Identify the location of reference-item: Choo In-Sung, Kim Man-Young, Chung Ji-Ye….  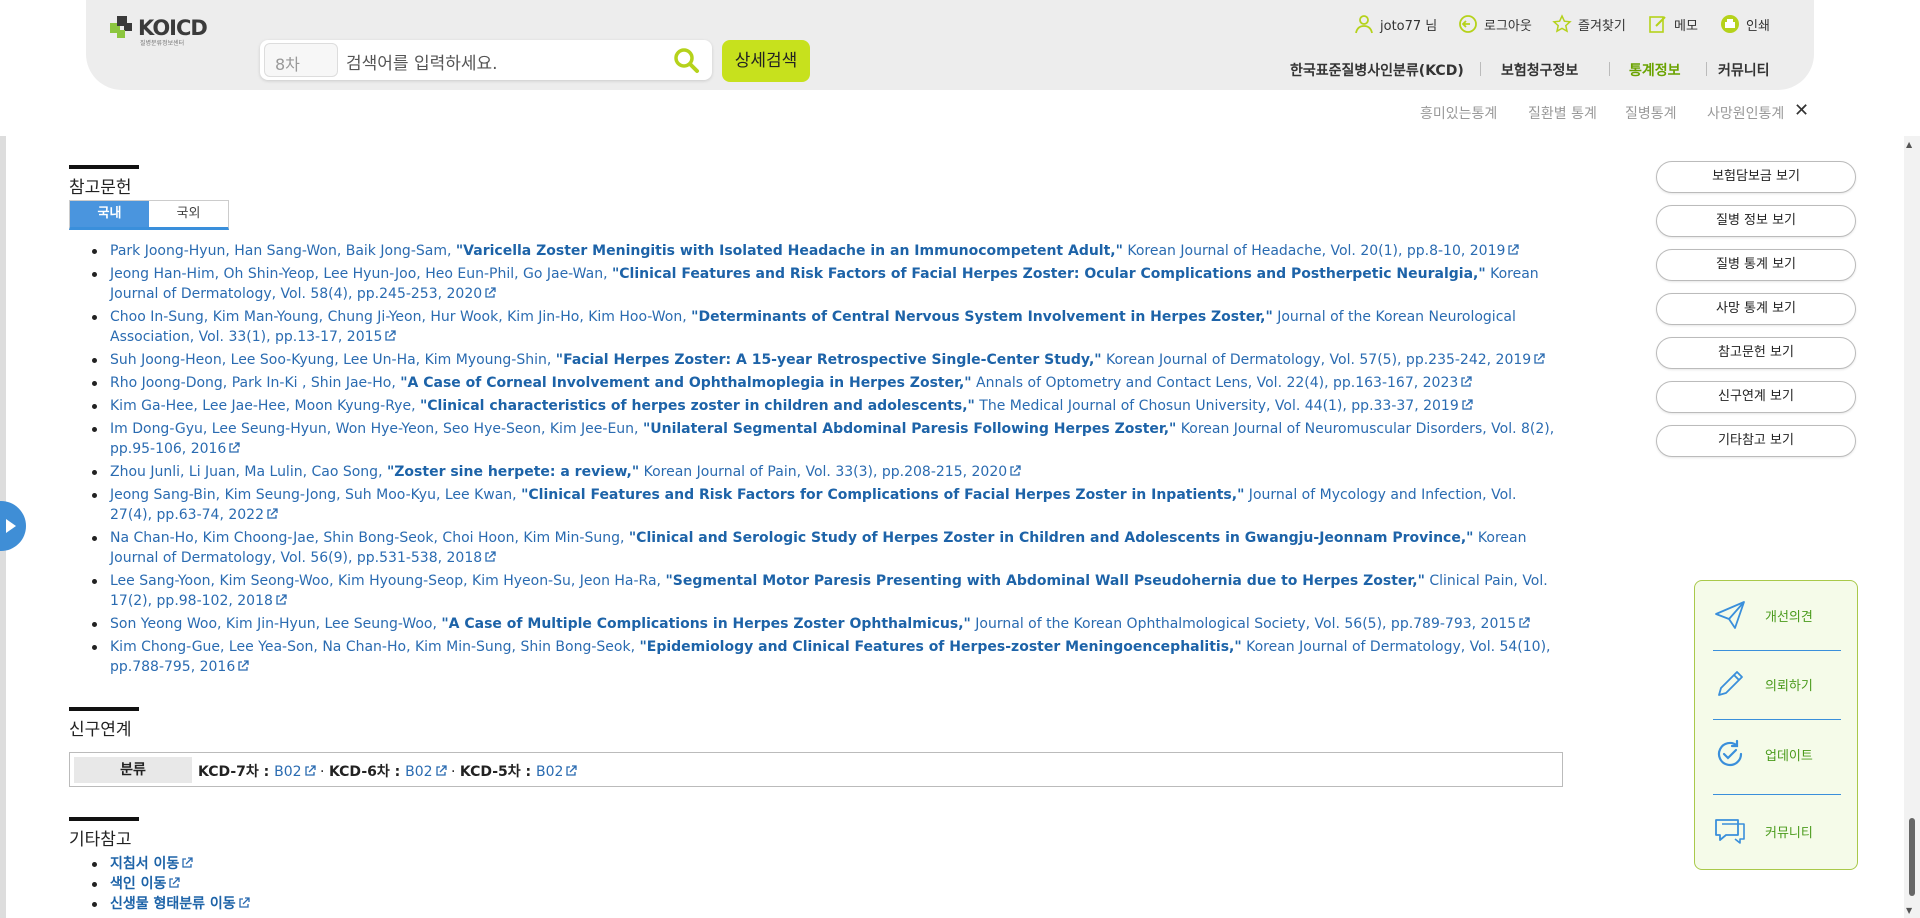
(827, 327).